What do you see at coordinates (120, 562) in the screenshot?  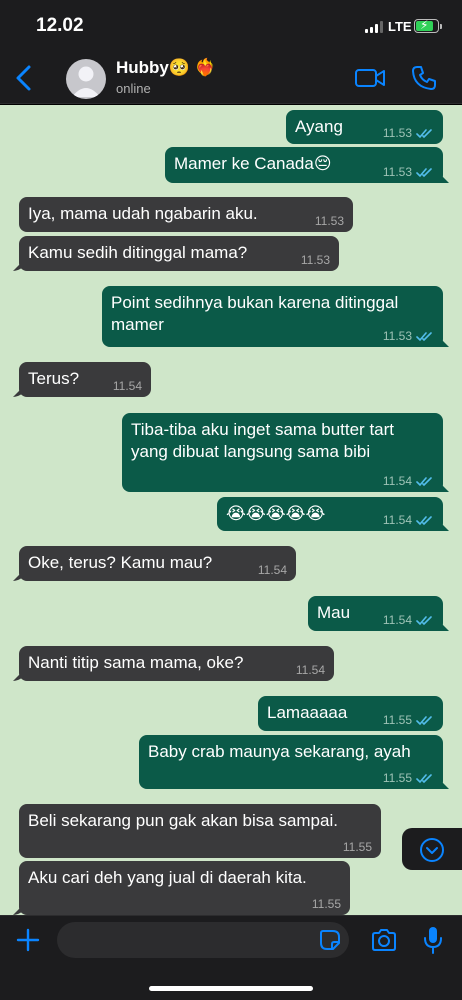 I see `message-text: Oke, terus? Kamu mau?` at bounding box center [120, 562].